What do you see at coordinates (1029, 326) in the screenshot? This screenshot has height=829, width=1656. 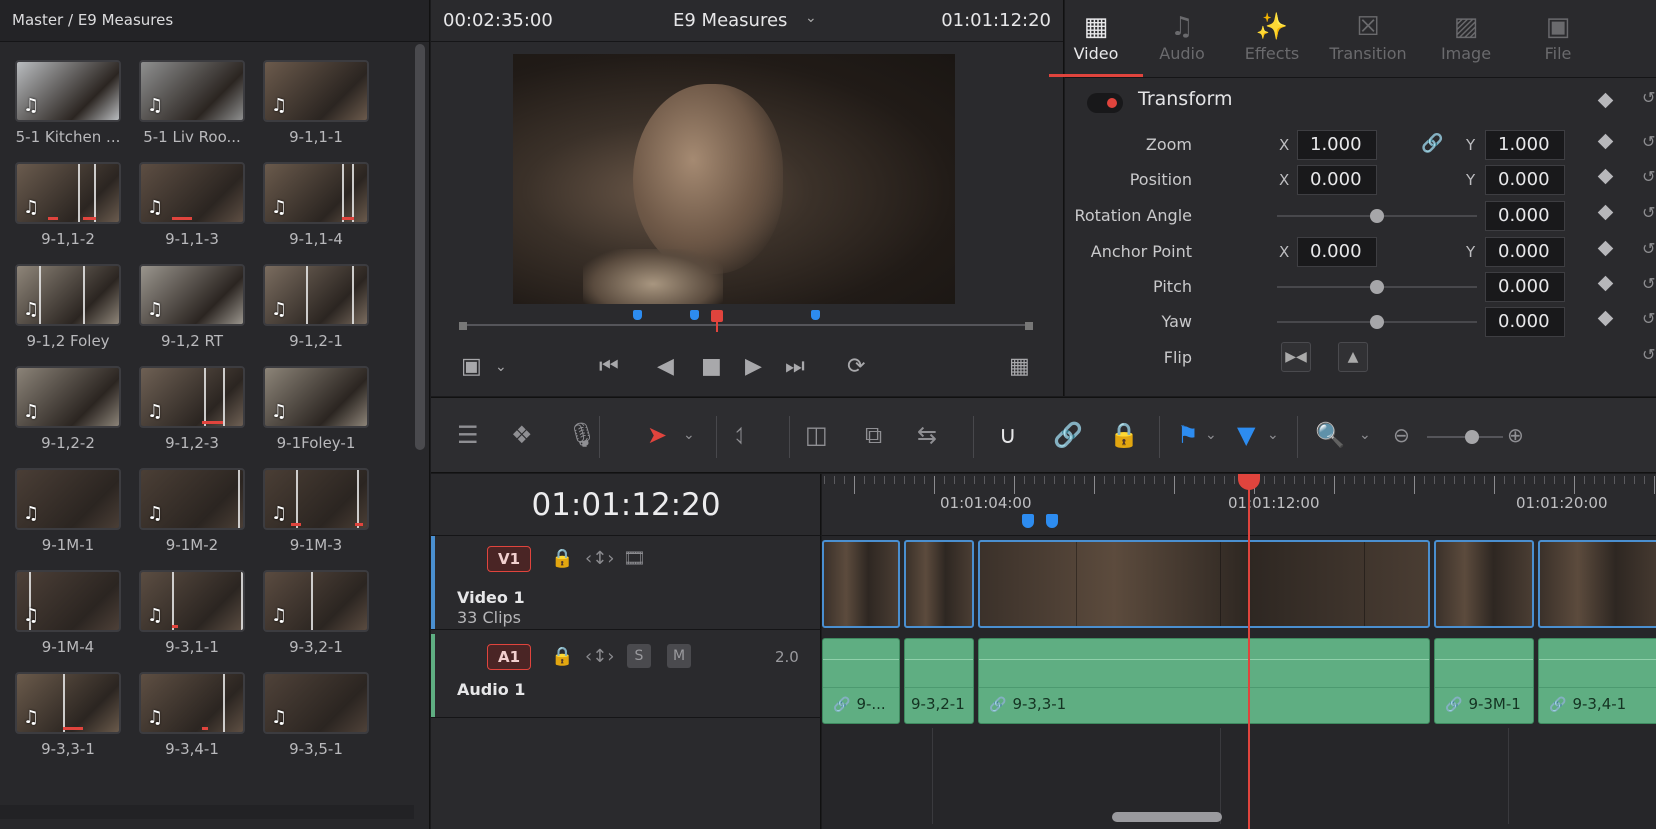 I see `out-point-icon` at bounding box center [1029, 326].